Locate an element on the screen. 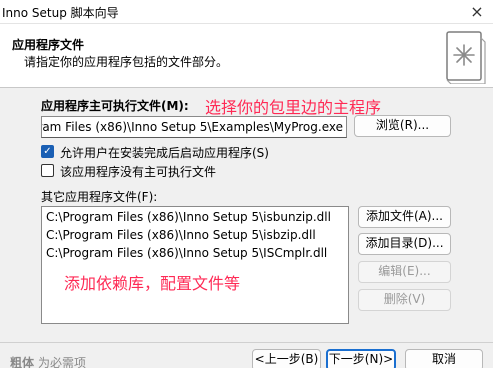 Image resolution: width=493 pixels, height=368 pixels. allow-launch-checkbox: ✓ is located at coordinates (47, 151).